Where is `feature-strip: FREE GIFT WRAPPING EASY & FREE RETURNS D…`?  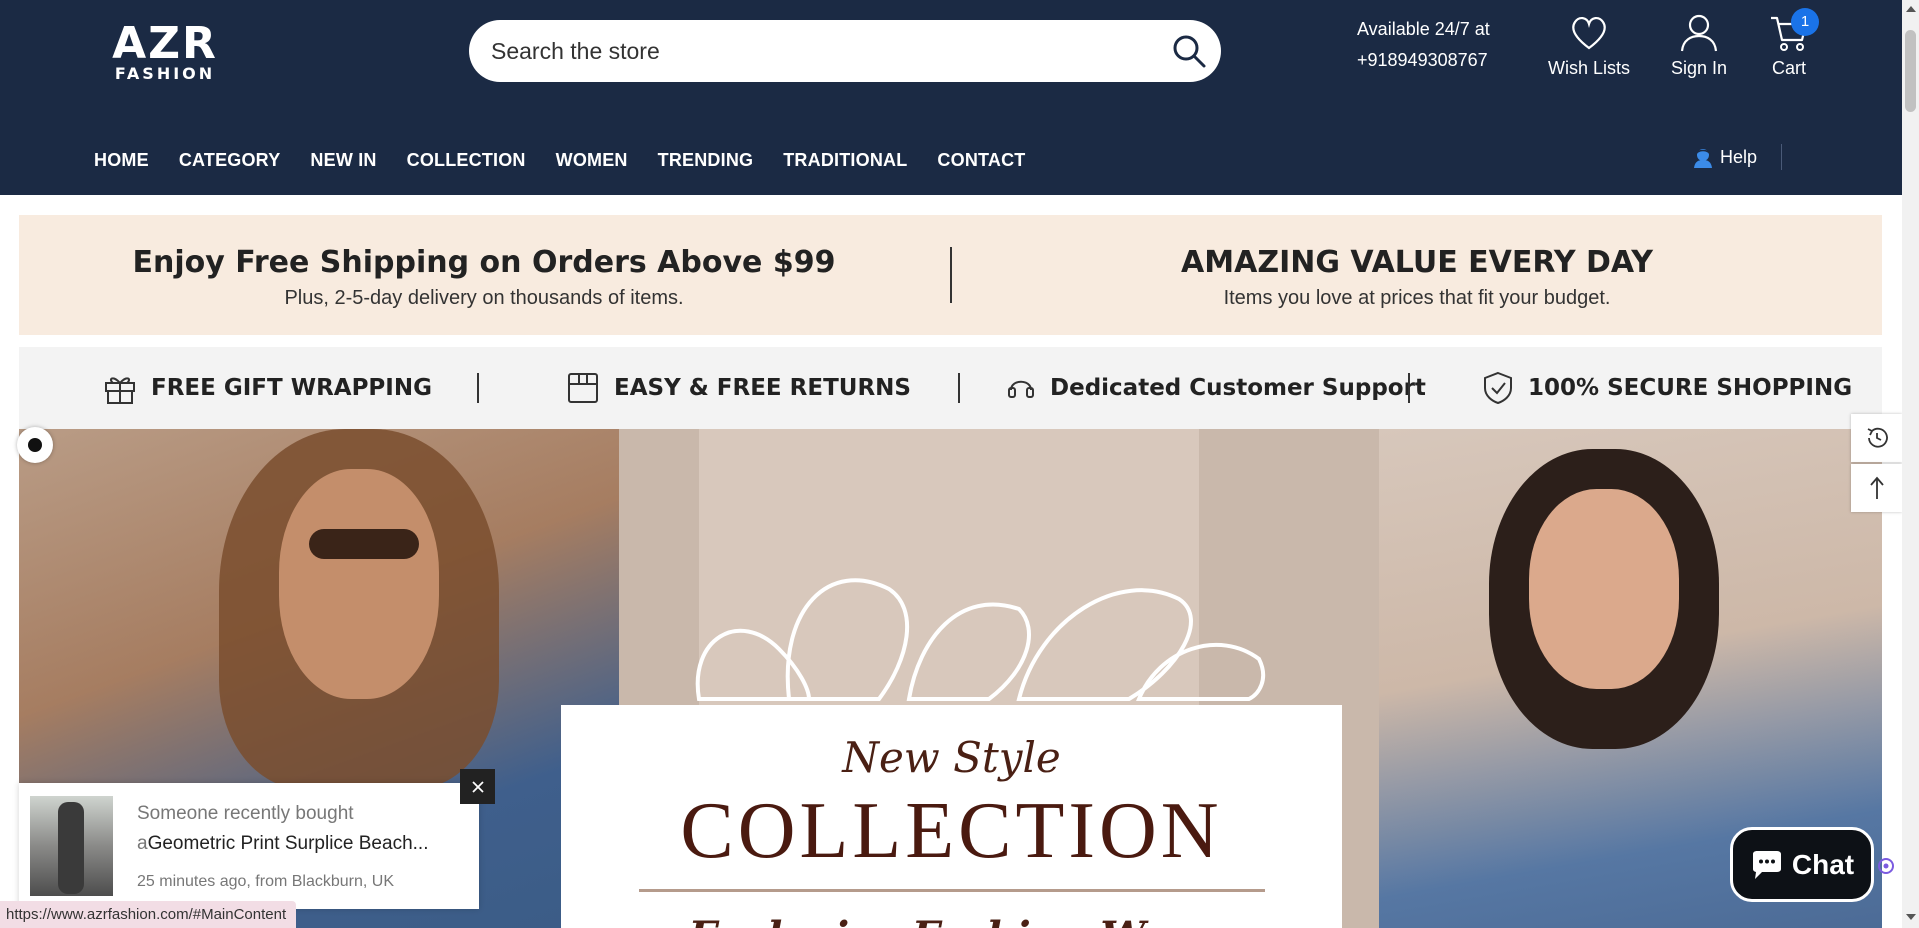 feature-strip: FREE GIFT WRAPPING EASY & FREE RETURNS D… is located at coordinates (950, 388).